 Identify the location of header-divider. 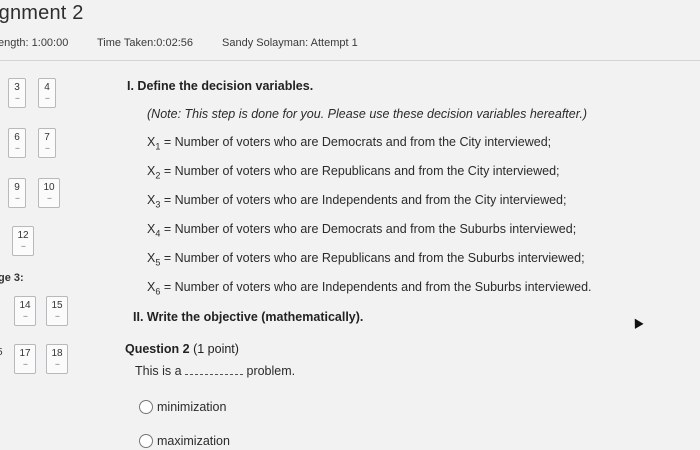
(350, 60).